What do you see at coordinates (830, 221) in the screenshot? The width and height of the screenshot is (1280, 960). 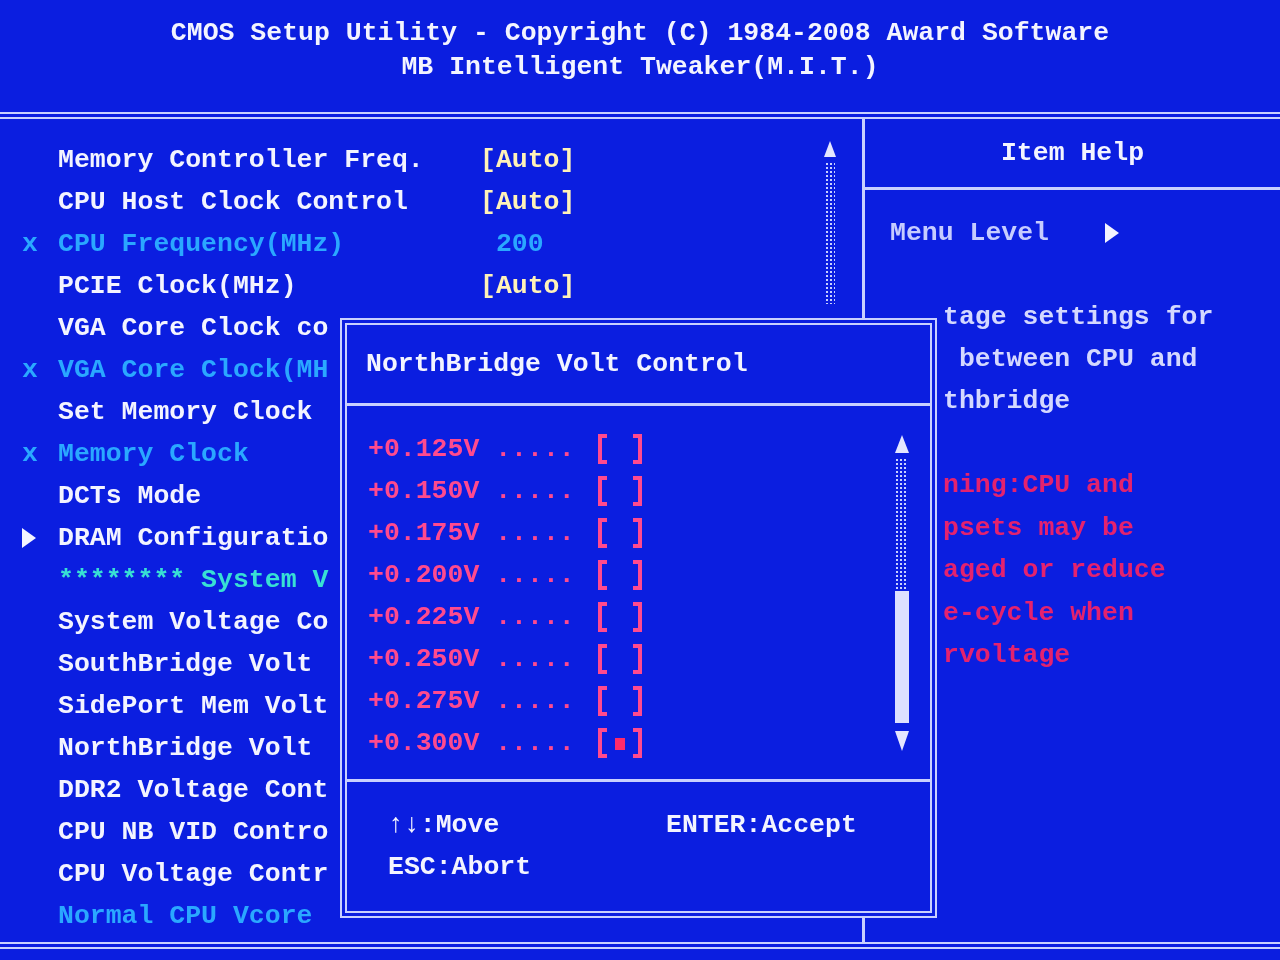 I see `scrollbar` at bounding box center [830, 221].